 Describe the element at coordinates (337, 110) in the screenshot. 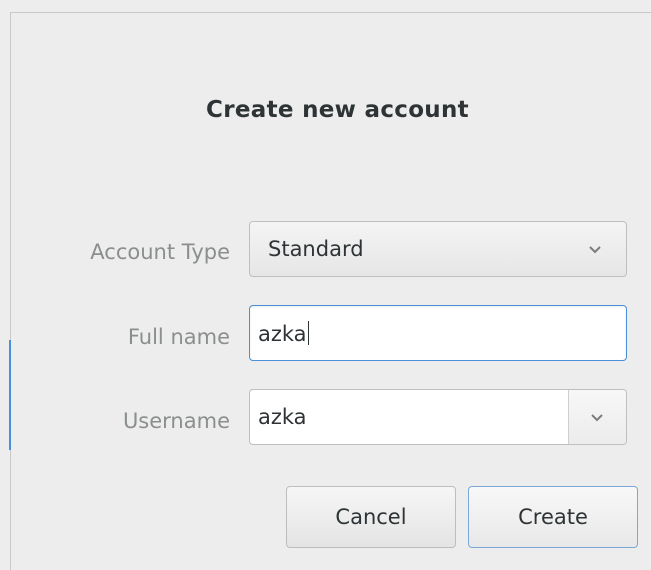

I see `dialog-title: Create new account` at that location.